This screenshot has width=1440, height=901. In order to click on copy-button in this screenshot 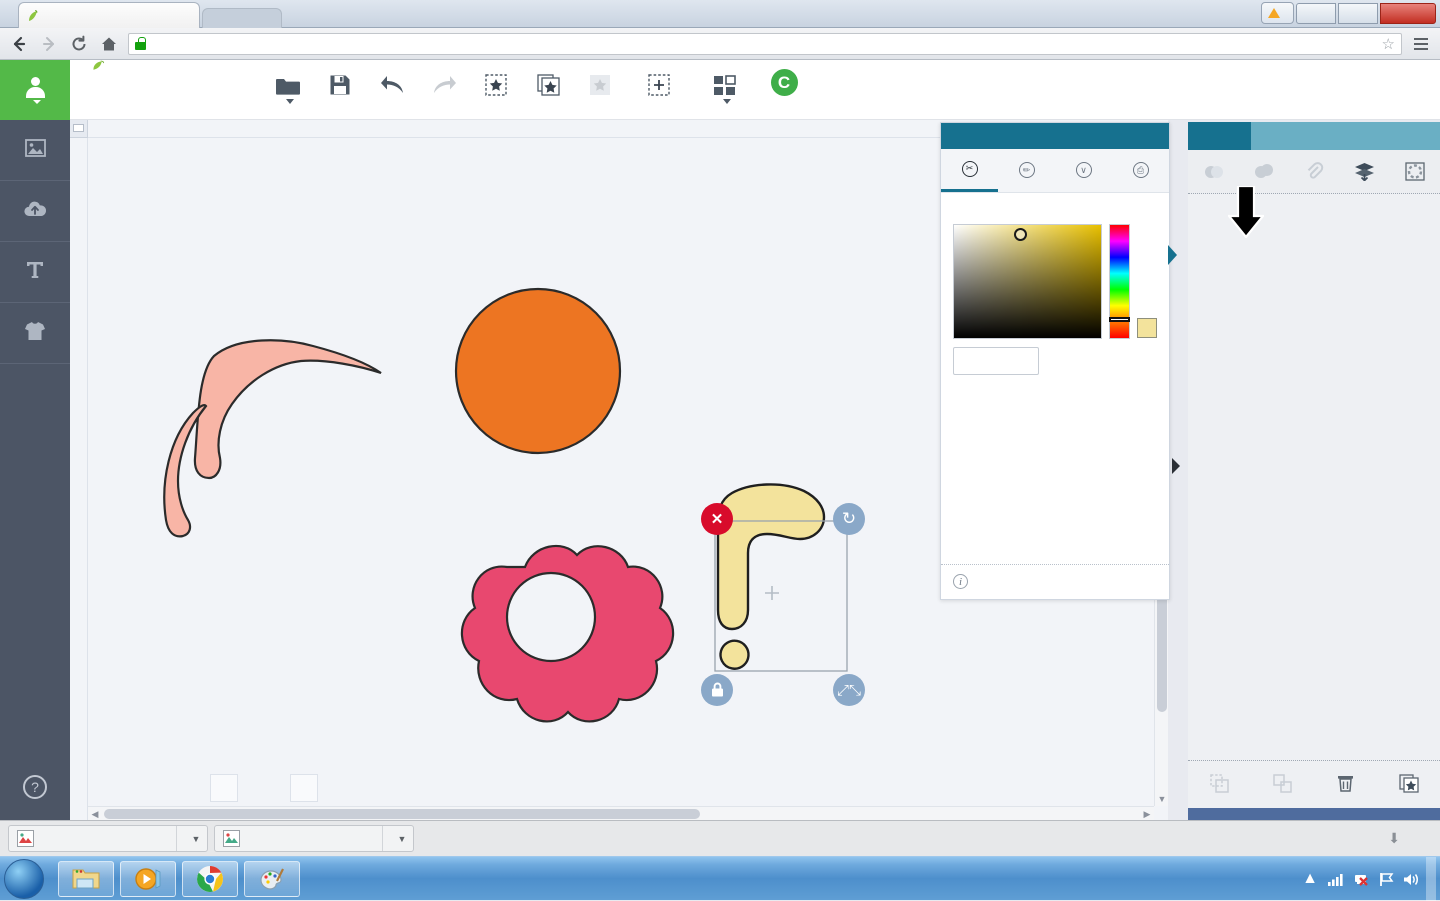, I will do `click(548, 85)`.